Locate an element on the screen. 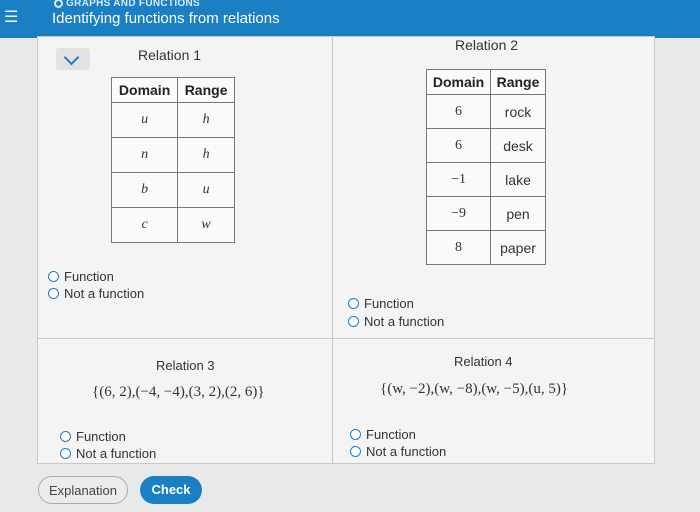  relation2-option-not-function: Not a function is located at coordinates (396, 321).